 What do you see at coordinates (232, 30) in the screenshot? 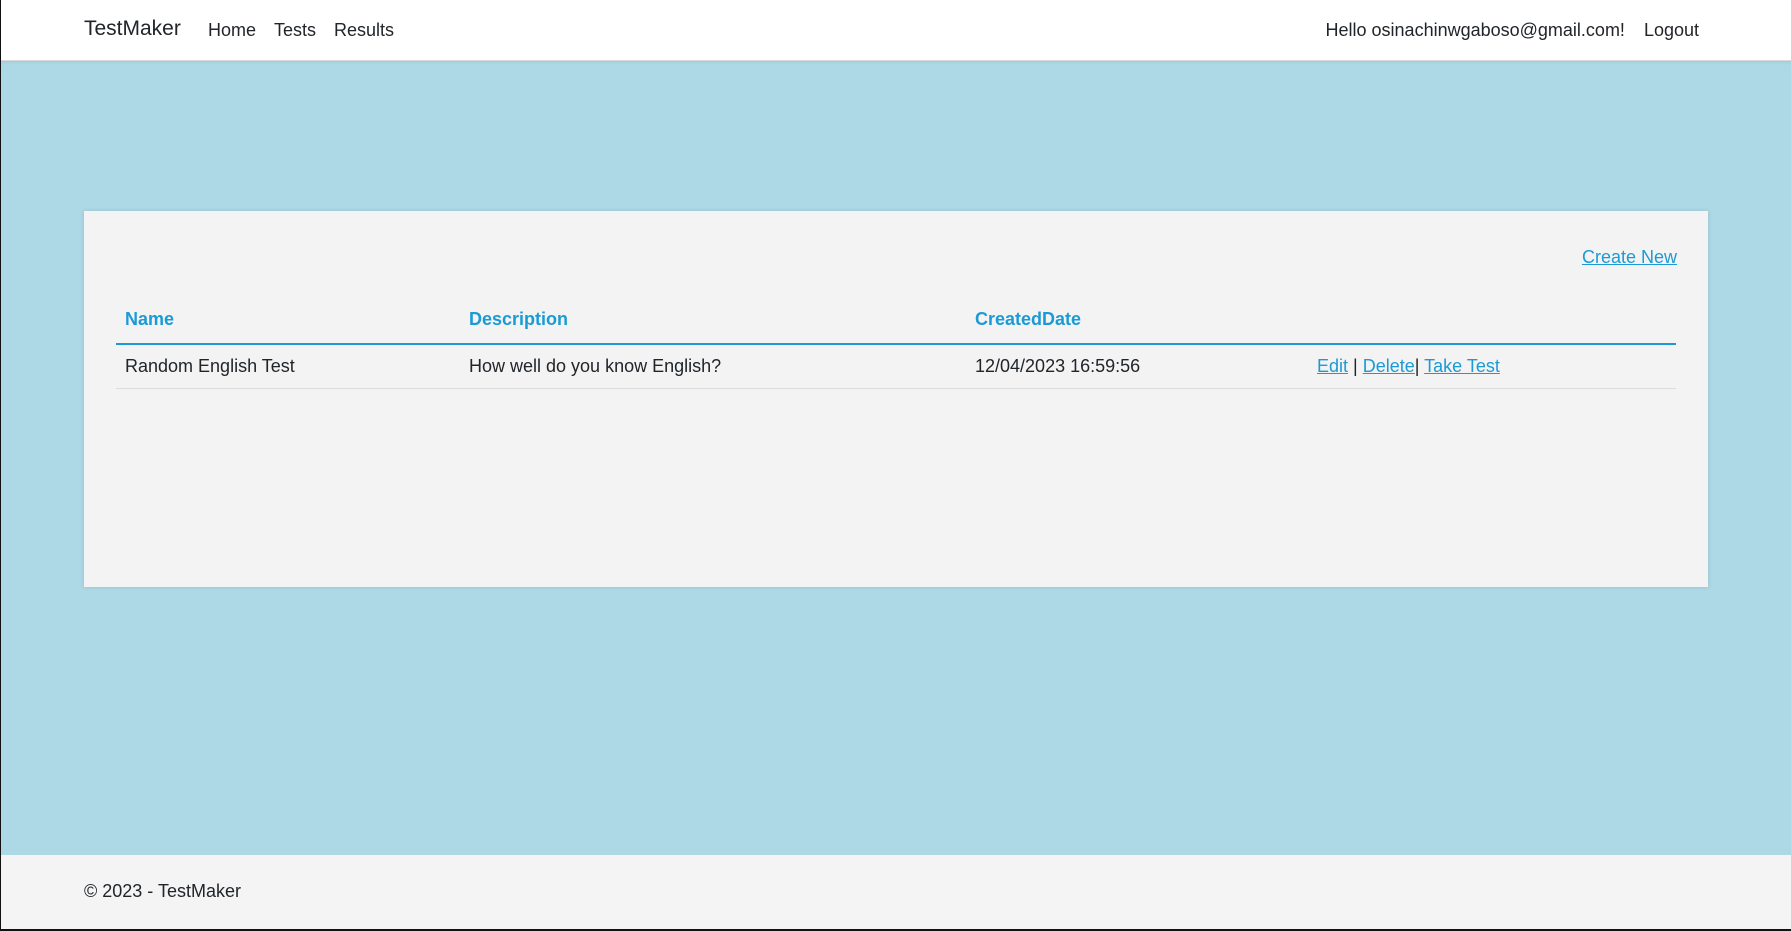
I see `nav-link-home: Home` at bounding box center [232, 30].